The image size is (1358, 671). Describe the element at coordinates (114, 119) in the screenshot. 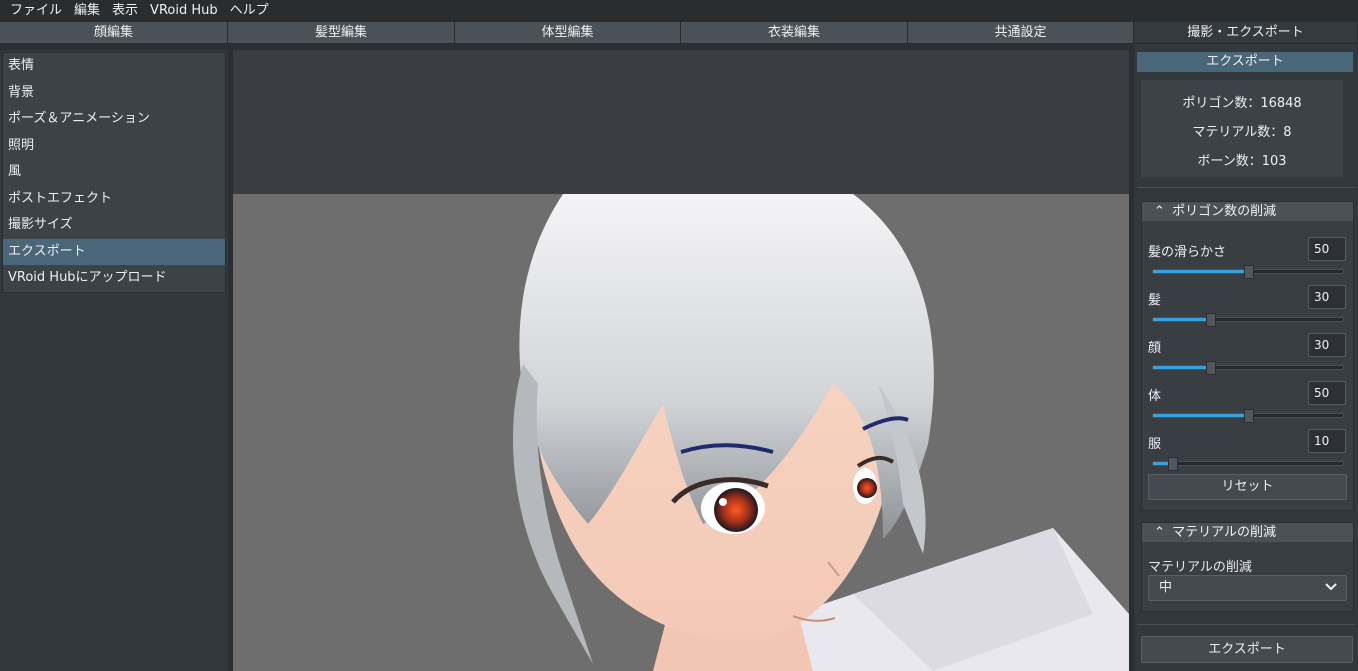

I see `left-item-pose-animation: ポーズ＆アニメーション` at that location.